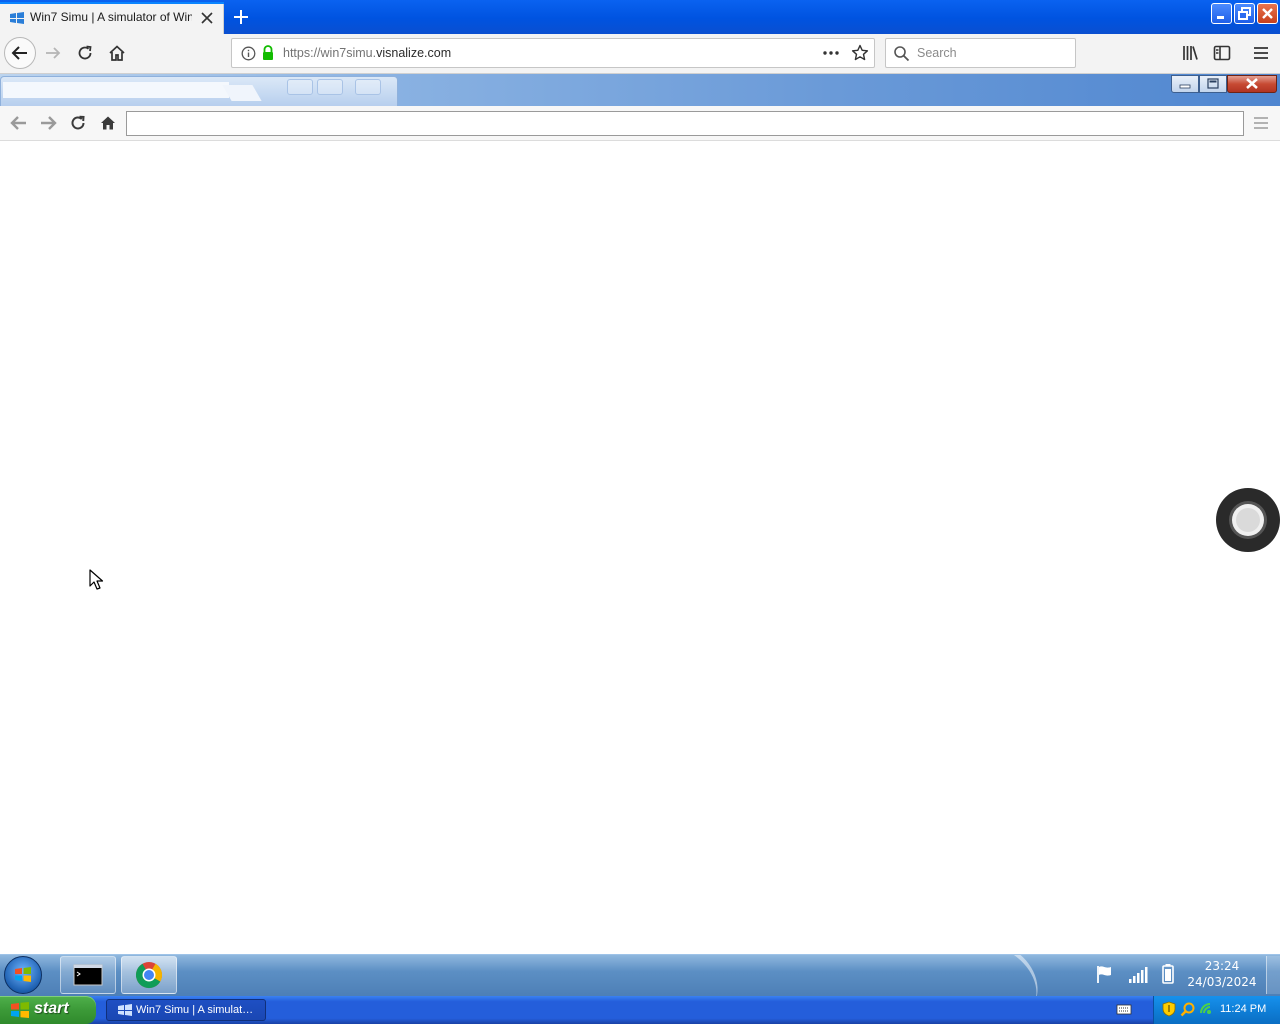 This screenshot has width=1280, height=1024. Describe the element at coordinates (97, 580) in the screenshot. I see `mouse-cursor-icon` at that location.